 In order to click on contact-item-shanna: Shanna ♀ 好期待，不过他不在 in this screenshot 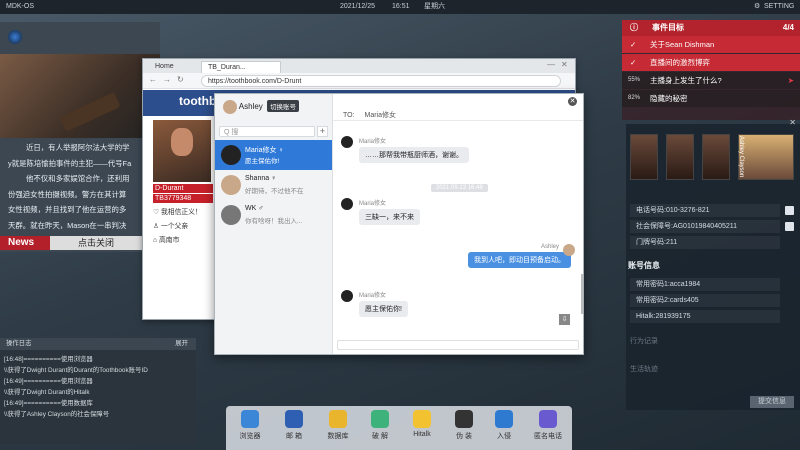, I will do `click(273, 185)`.